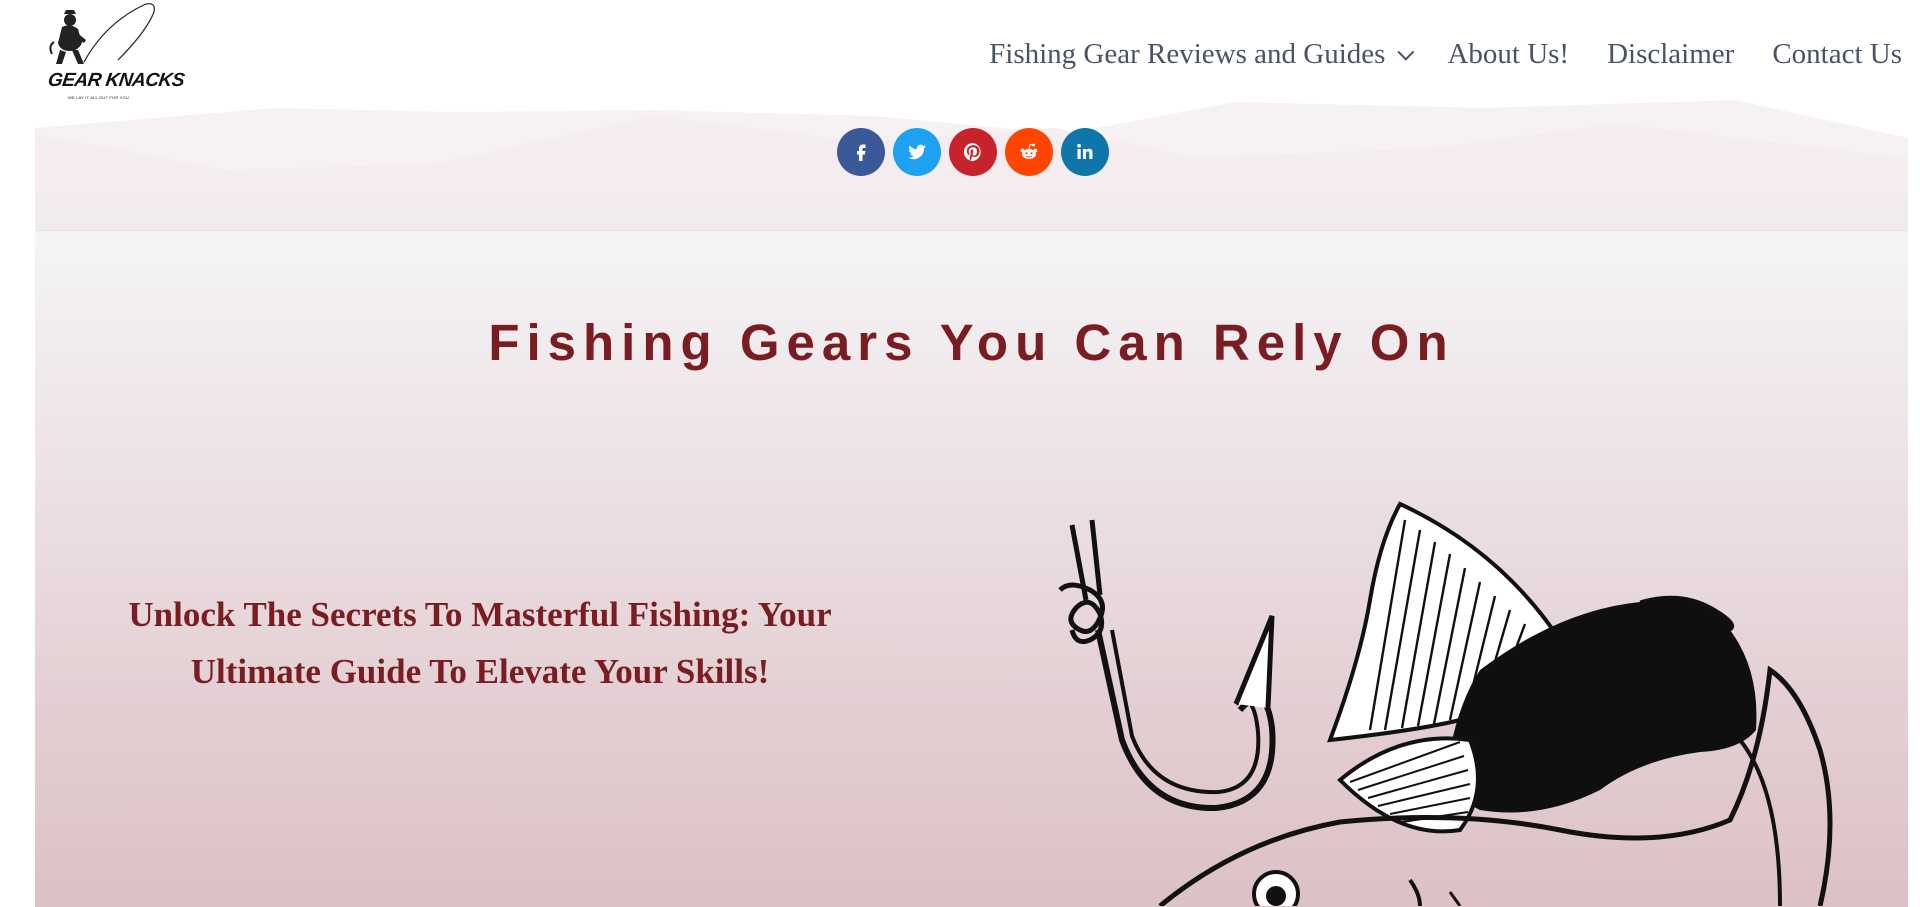  Describe the element at coordinates (1837, 54) in the screenshot. I see `nav-item-label: Contact Us` at that location.